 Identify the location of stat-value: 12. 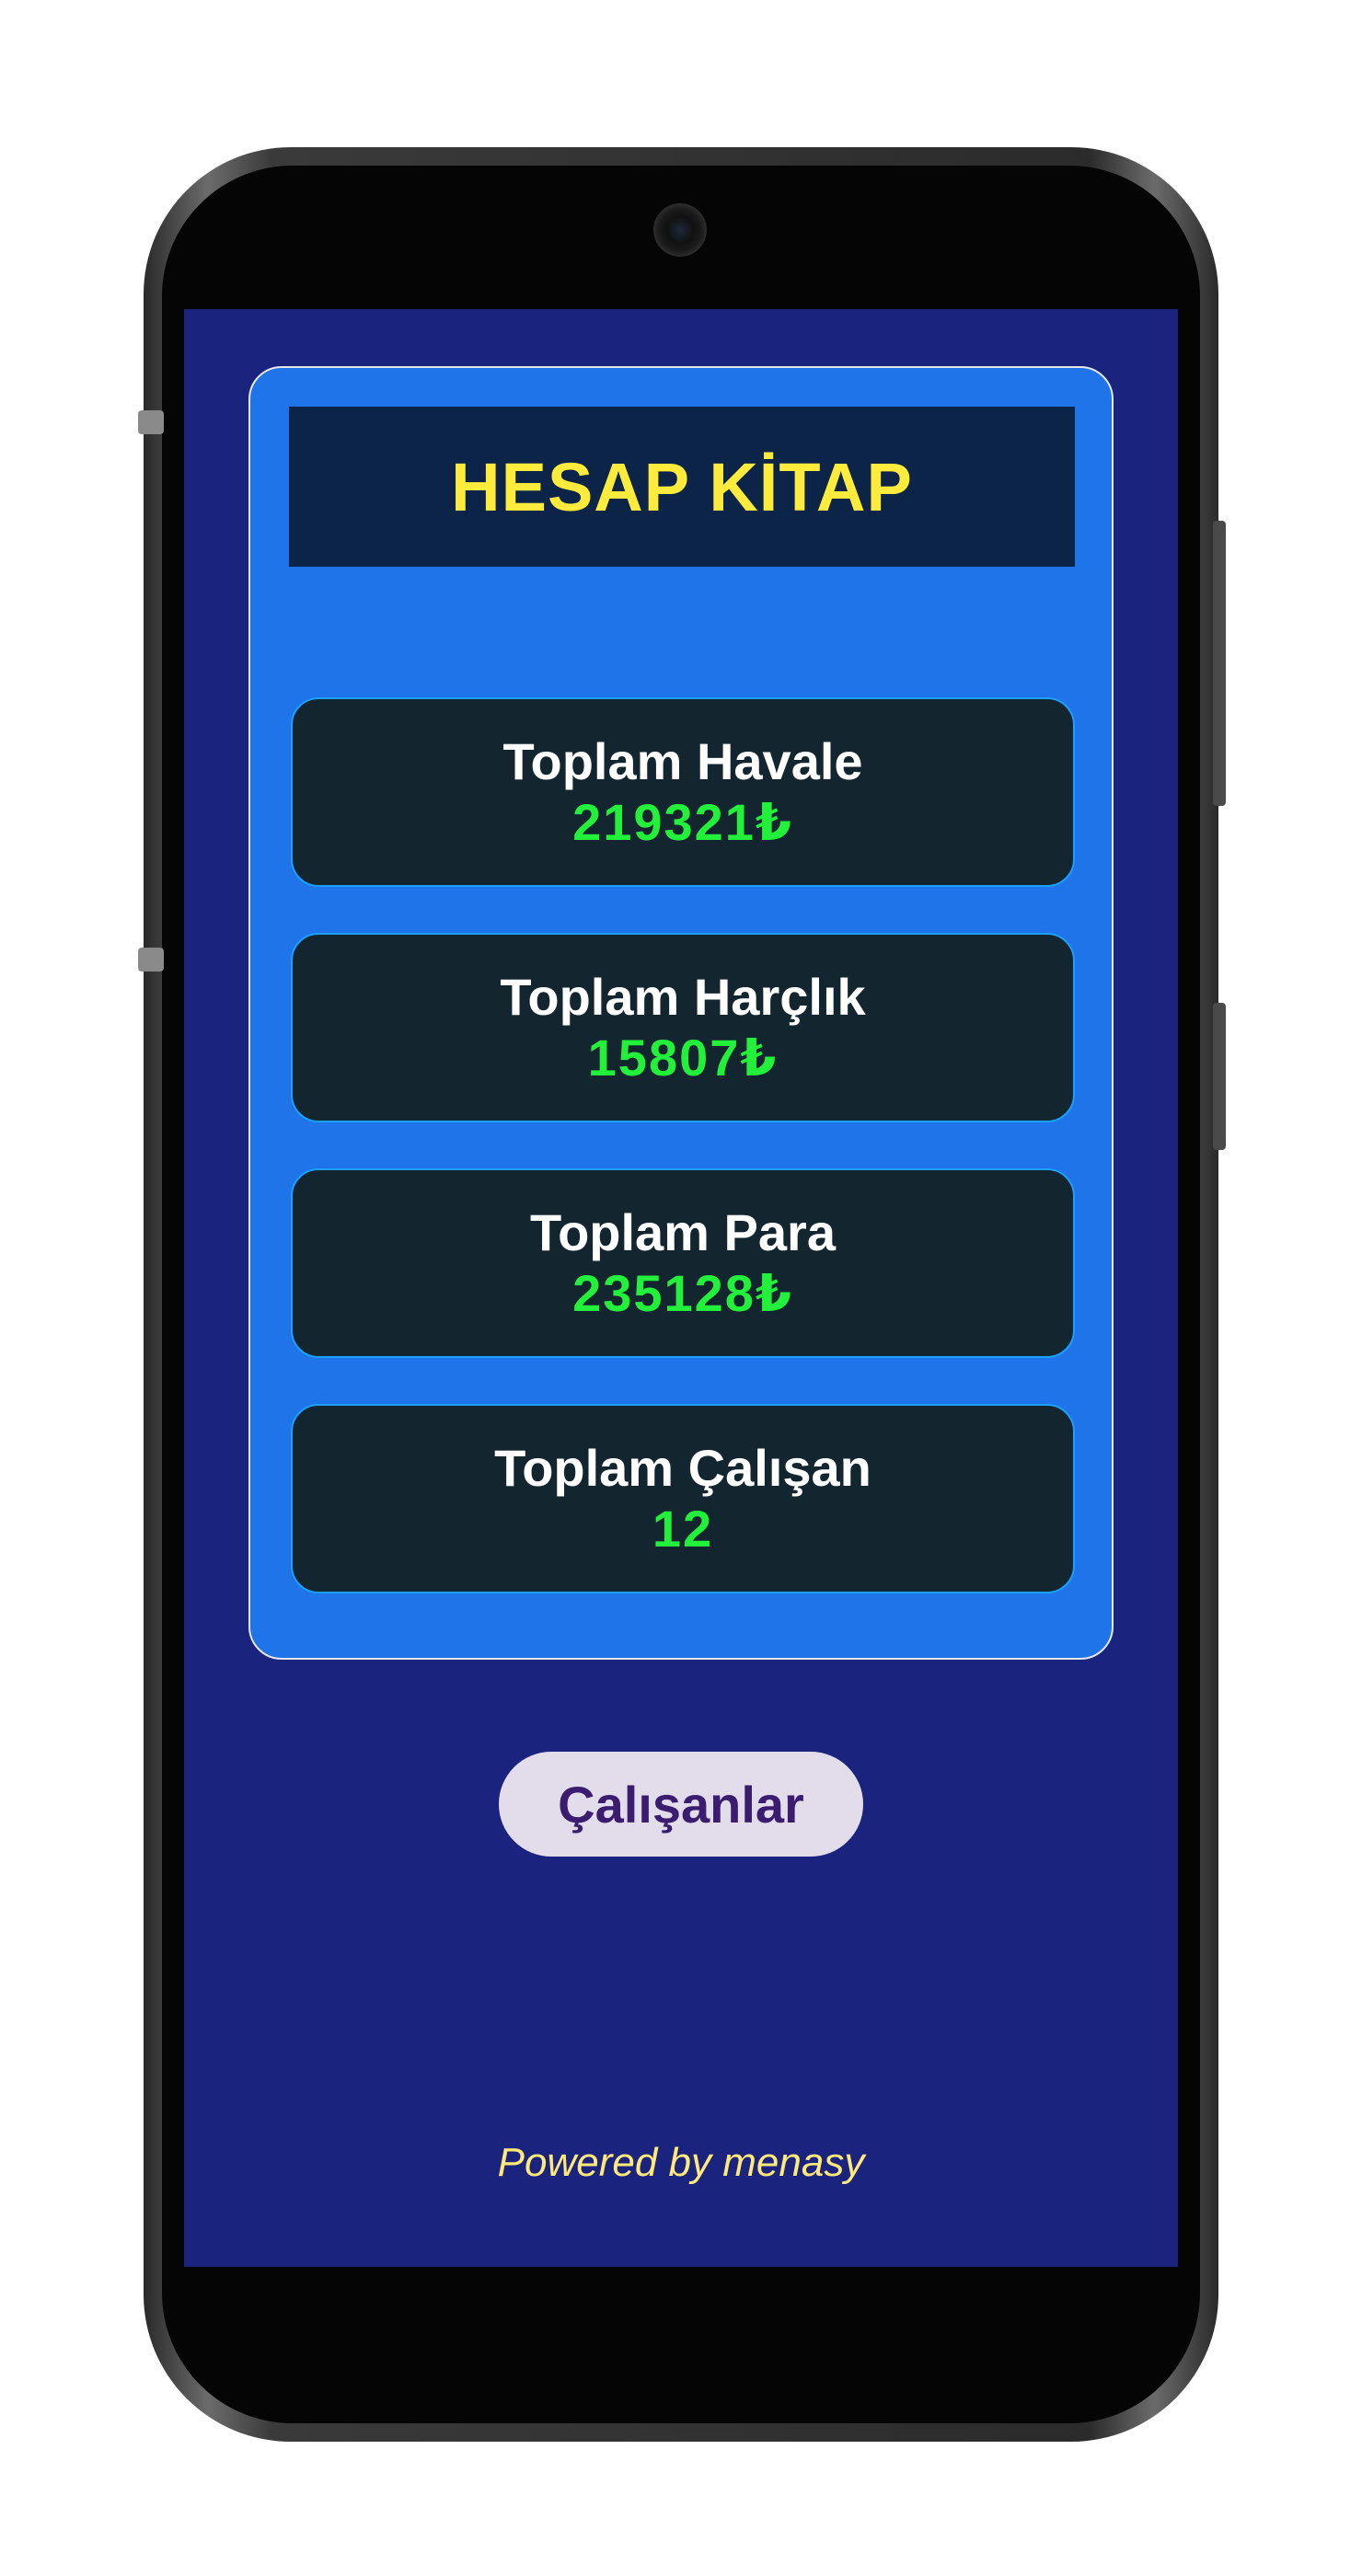
(683, 1529).